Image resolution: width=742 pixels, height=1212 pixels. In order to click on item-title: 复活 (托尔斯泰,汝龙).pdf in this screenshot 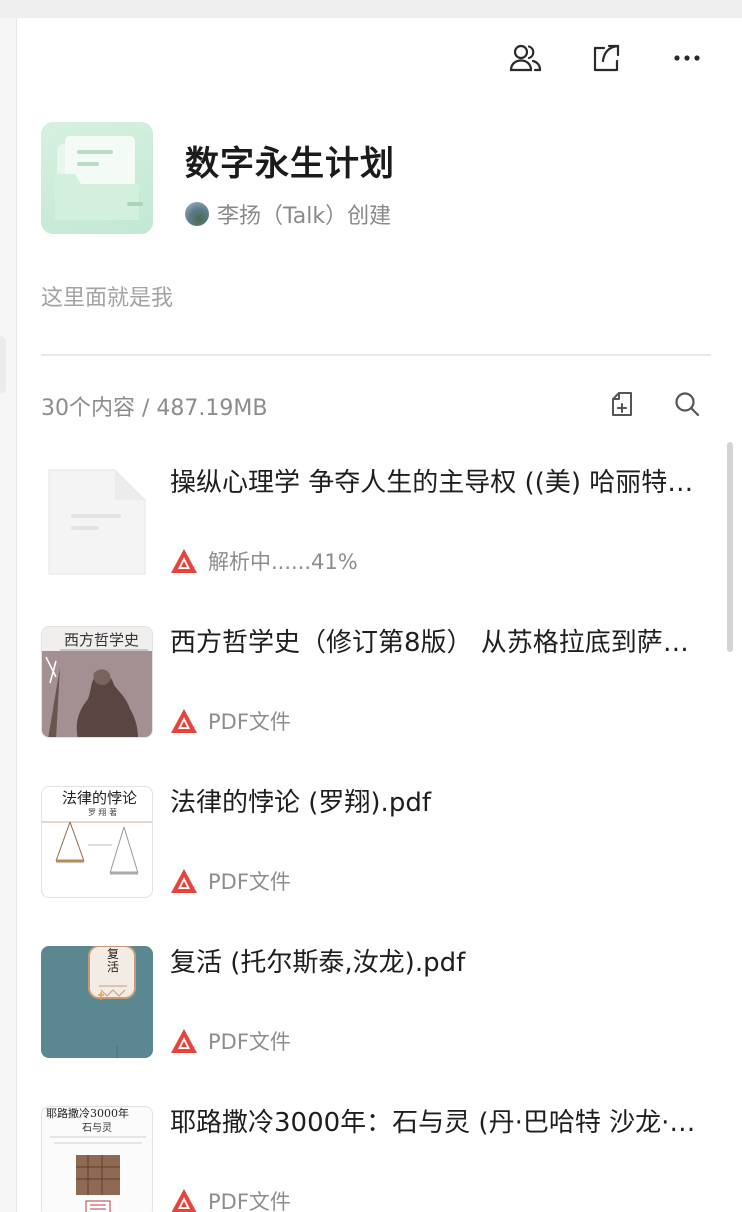, I will do `click(318, 963)`.